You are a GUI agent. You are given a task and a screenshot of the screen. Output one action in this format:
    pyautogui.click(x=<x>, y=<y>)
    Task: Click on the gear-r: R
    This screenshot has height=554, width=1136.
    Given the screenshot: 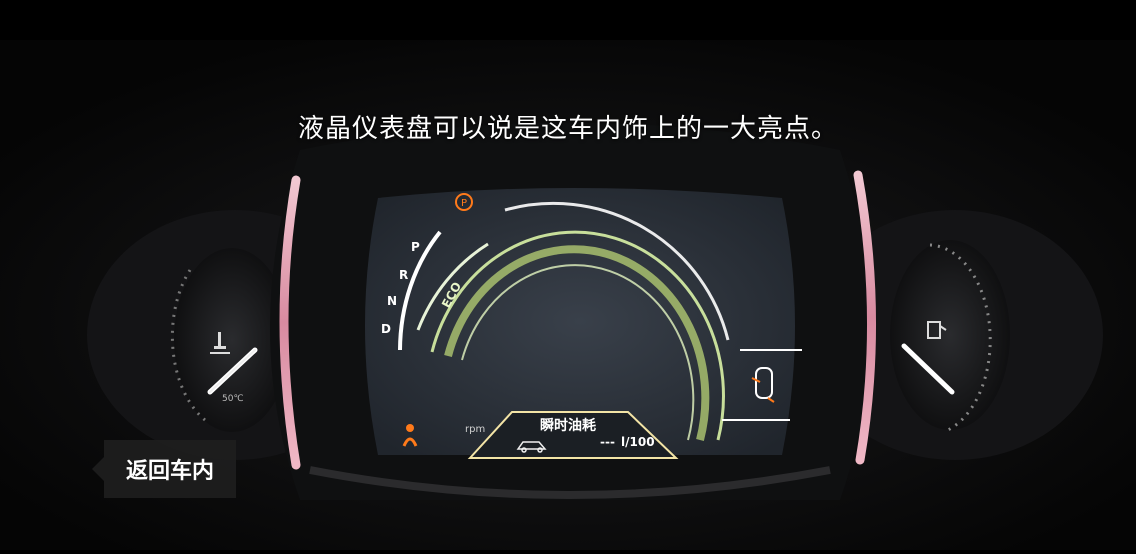 What is the action you would take?
    pyautogui.click(x=404, y=275)
    